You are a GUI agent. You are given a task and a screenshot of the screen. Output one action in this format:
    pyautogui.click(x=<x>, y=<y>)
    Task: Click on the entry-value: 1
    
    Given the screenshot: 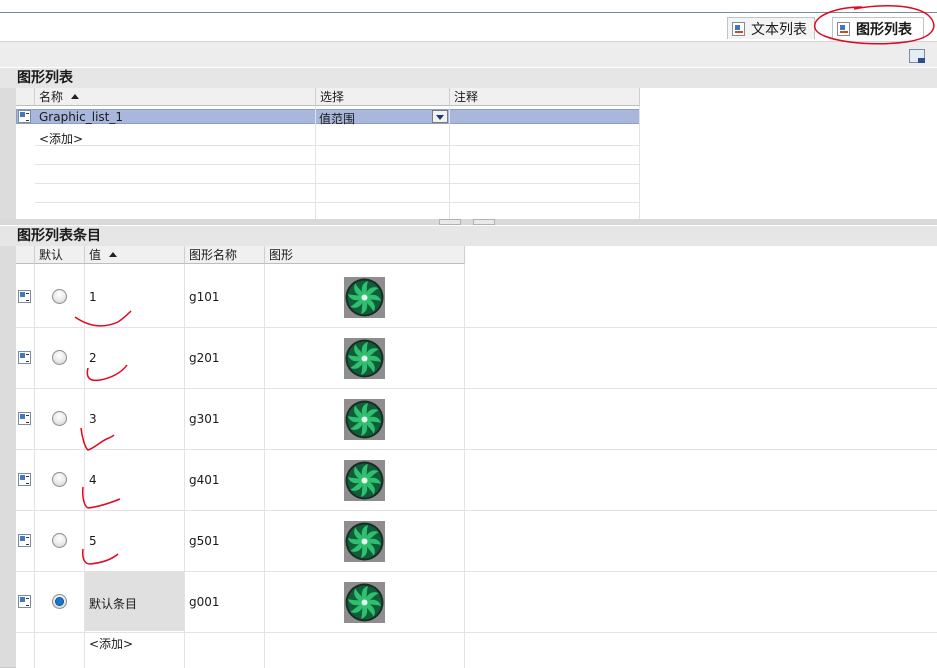 What is the action you would take?
    pyautogui.click(x=93, y=297)
    